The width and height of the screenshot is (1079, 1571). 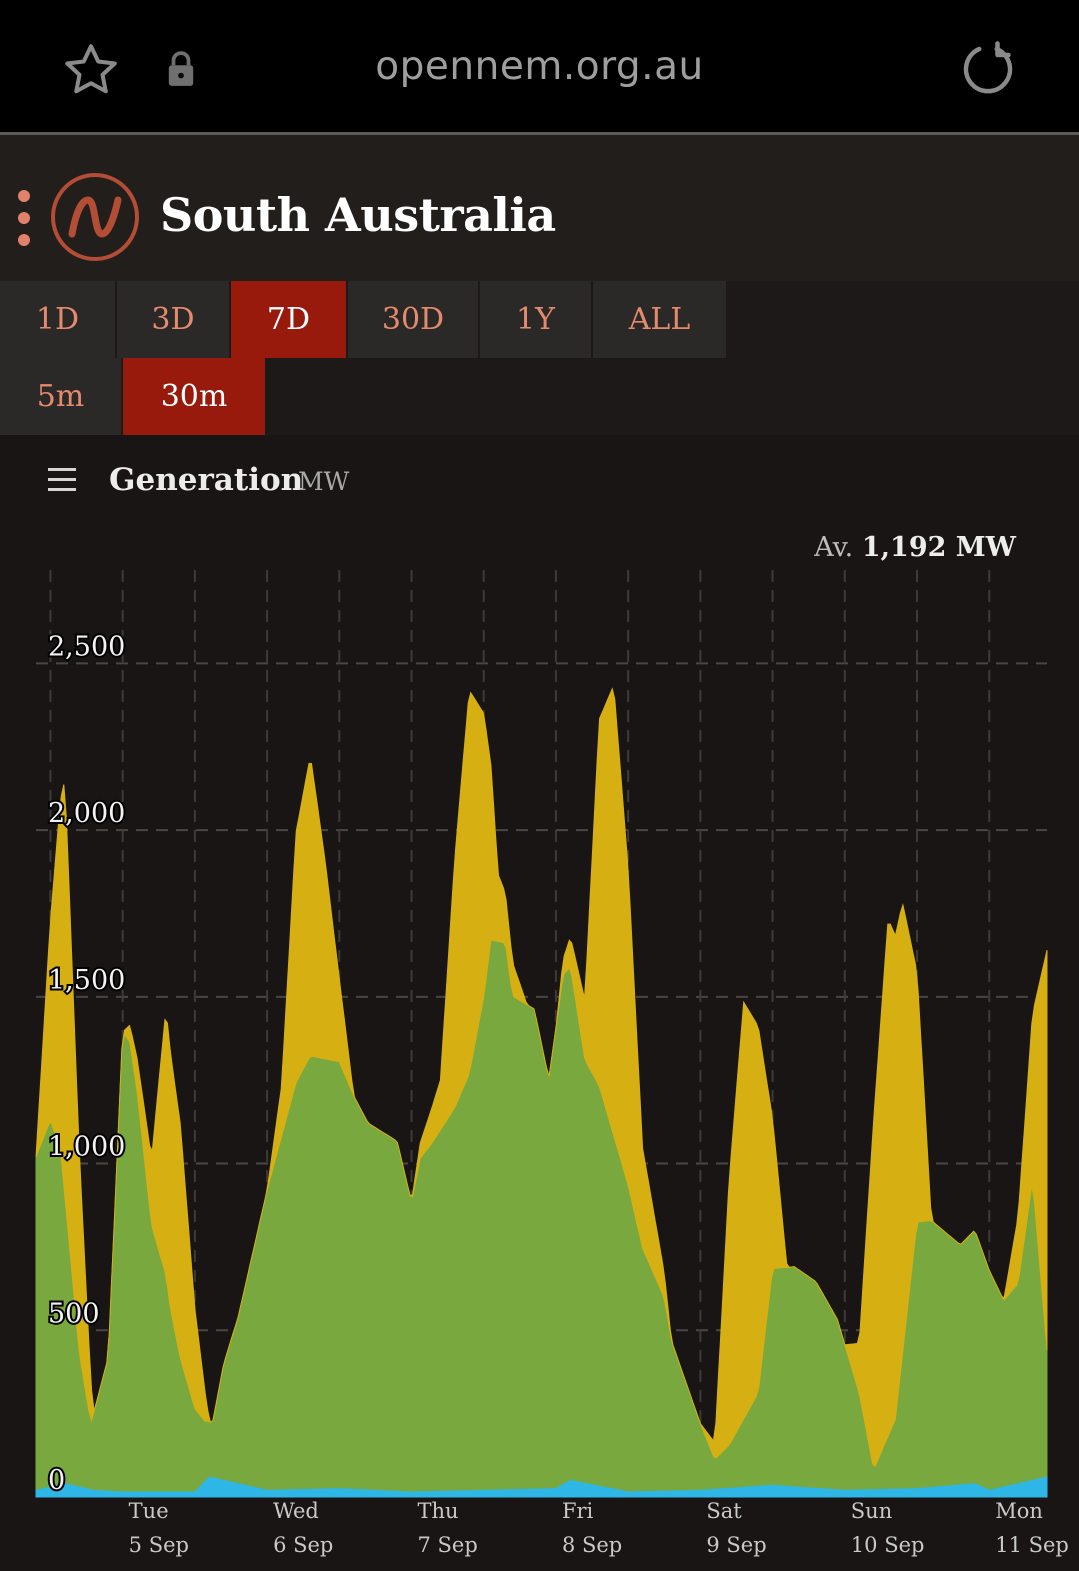 What do you see at coordinates (324, 481) in the screenshot?
I see `section-unit: MW` at bounding box center [324, 481].